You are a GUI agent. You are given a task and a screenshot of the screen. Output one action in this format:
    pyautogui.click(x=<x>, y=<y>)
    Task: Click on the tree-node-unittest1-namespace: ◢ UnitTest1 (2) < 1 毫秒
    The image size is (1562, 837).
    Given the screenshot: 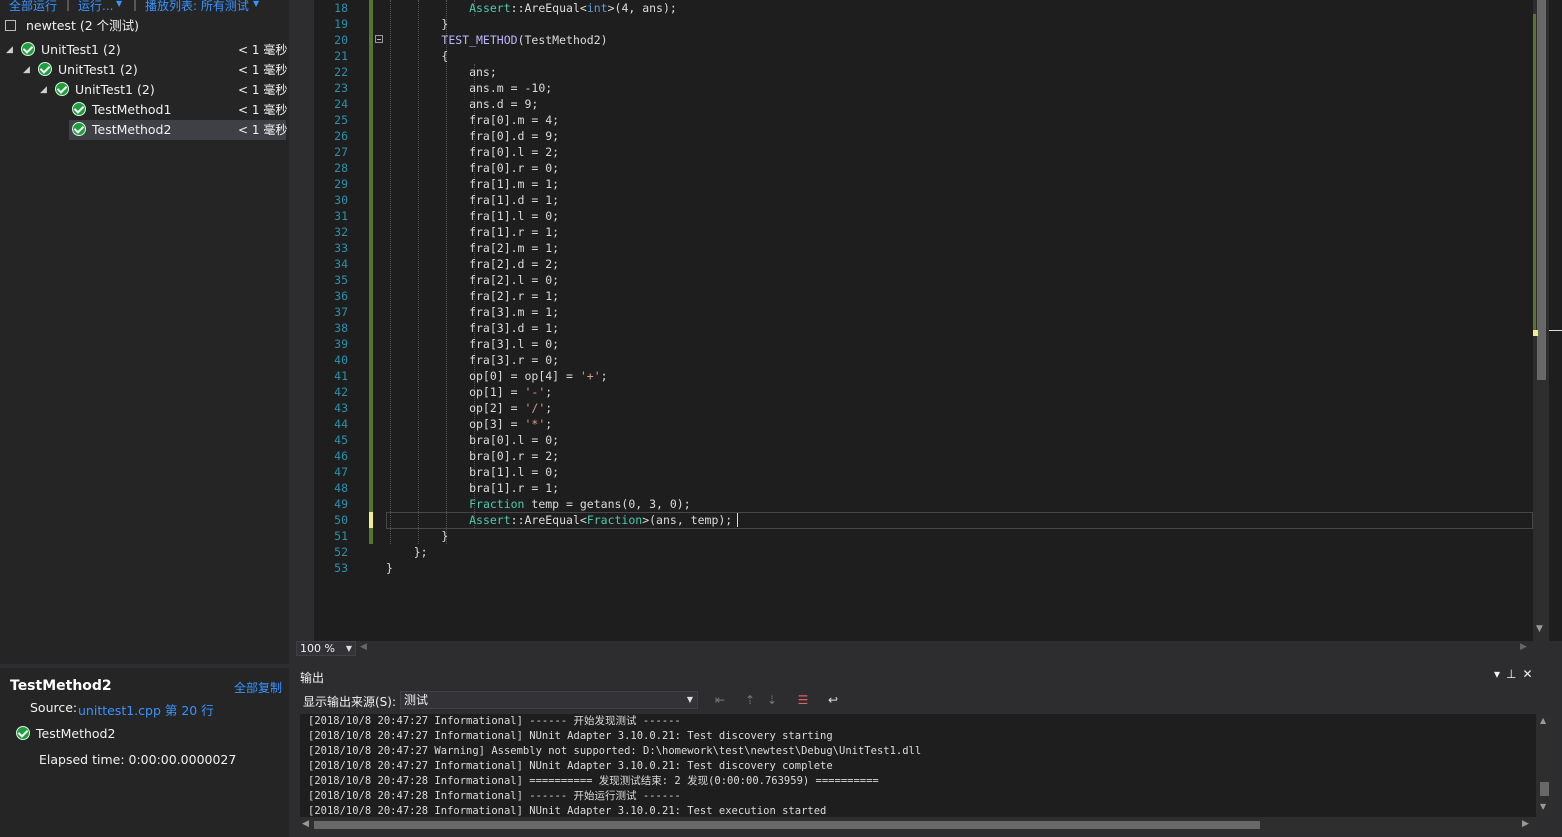 What is the action you would take?
    pyautogui.click(x=144, y=70)
    